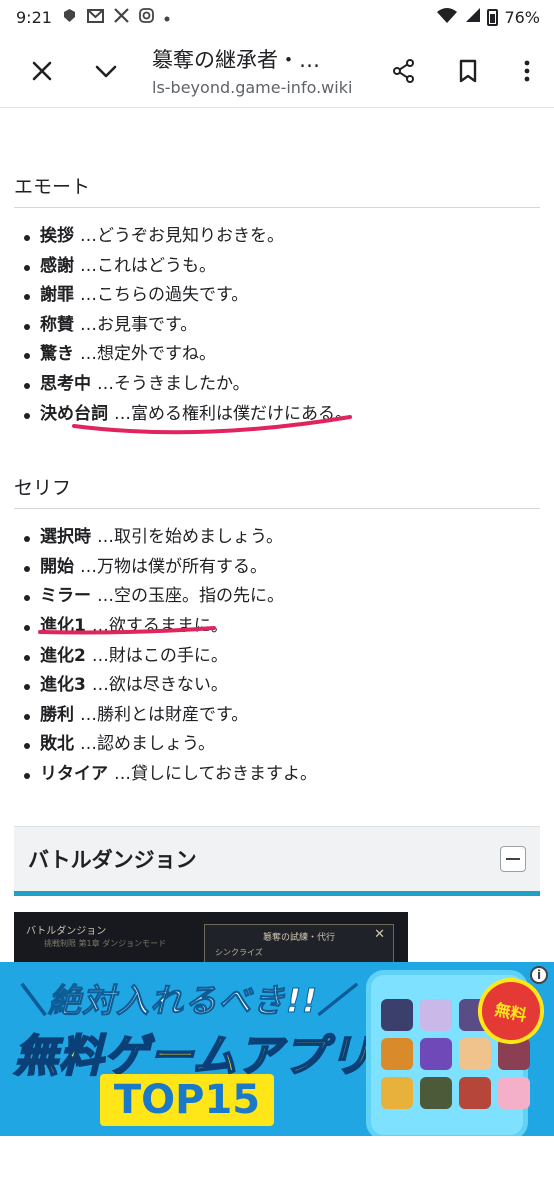 The width and height of the screenshot is (554, 1200). Describe the element at coordinates (57, 714) in the screenshot. I see `line-label: 勝利` at that location.